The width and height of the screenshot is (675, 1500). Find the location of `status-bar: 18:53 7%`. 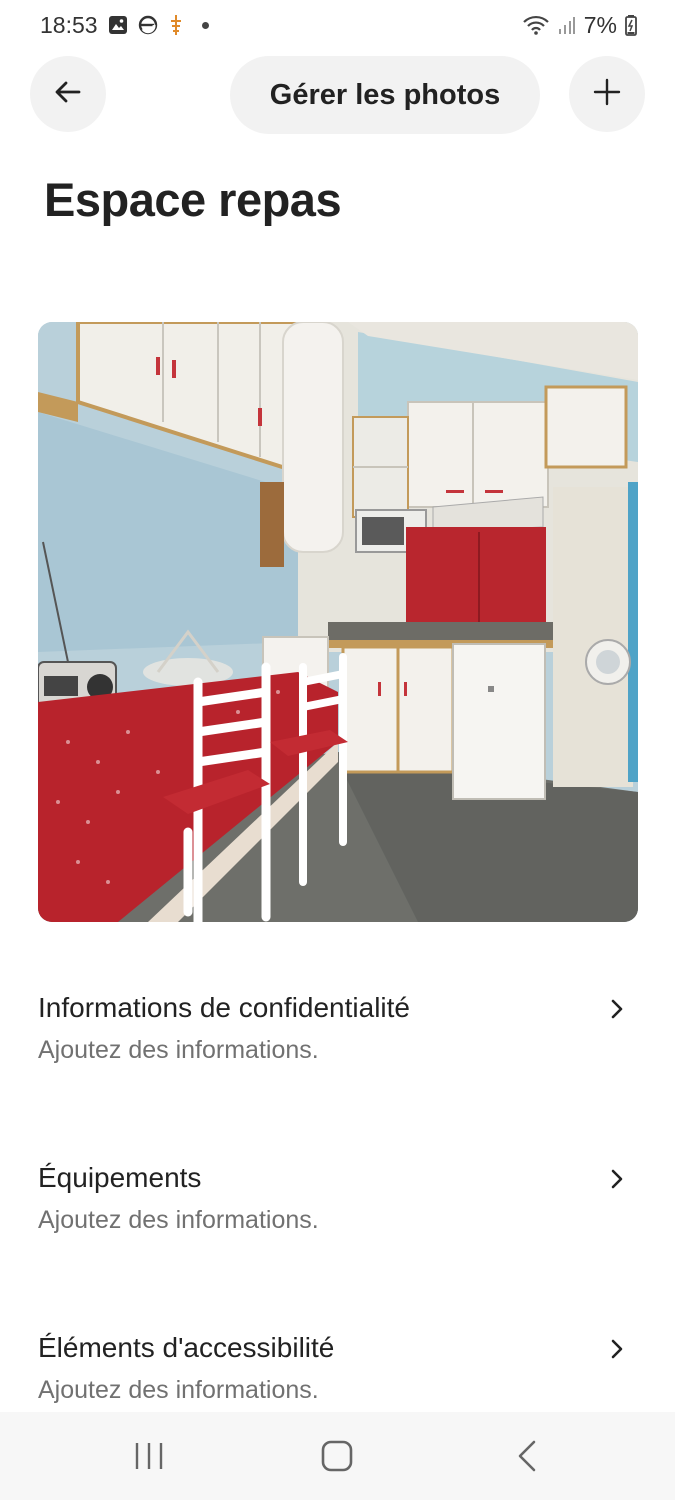

status-bar: 18:53 7% is located at coordinates (337, 25).